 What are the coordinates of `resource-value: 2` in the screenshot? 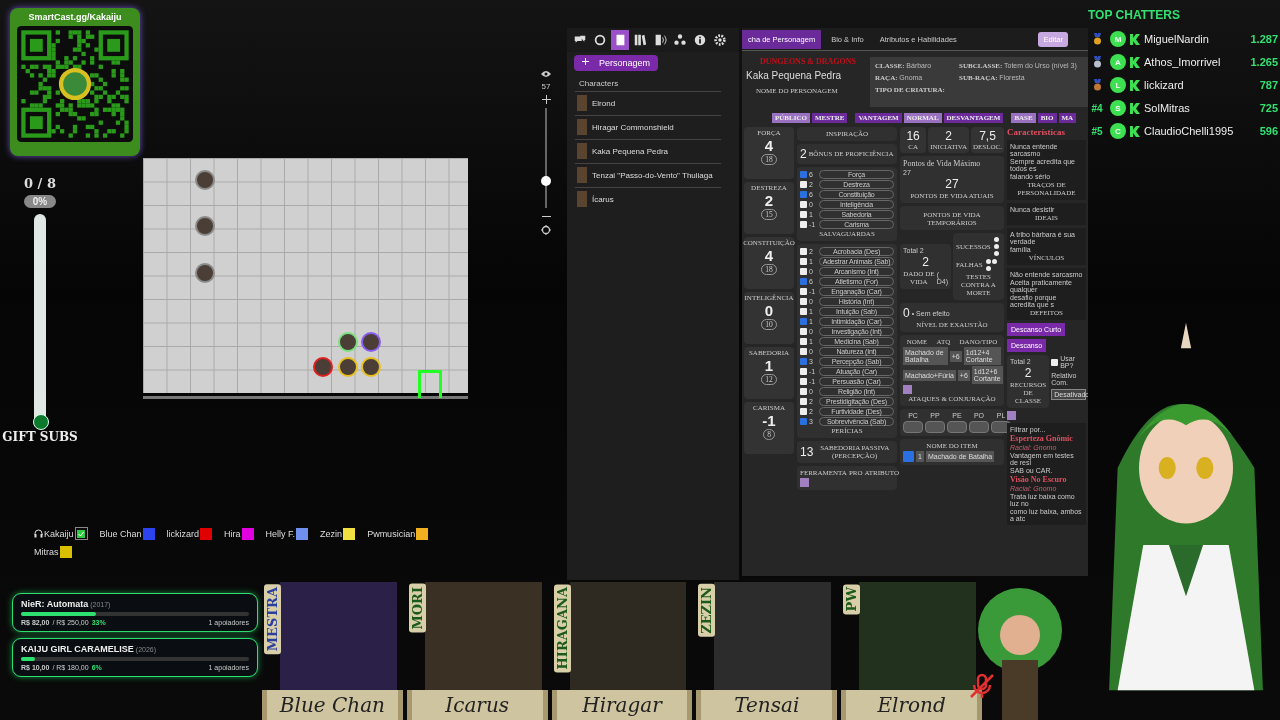 It's located at (1028, 373).